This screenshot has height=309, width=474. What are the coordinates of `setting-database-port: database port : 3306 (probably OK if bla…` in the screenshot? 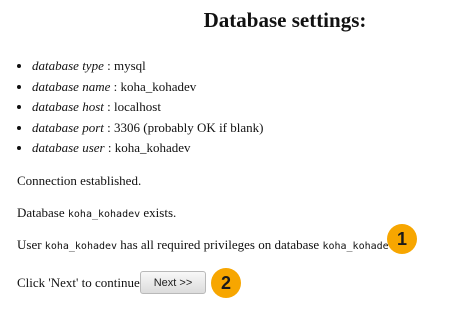 It's located at (147, 128).